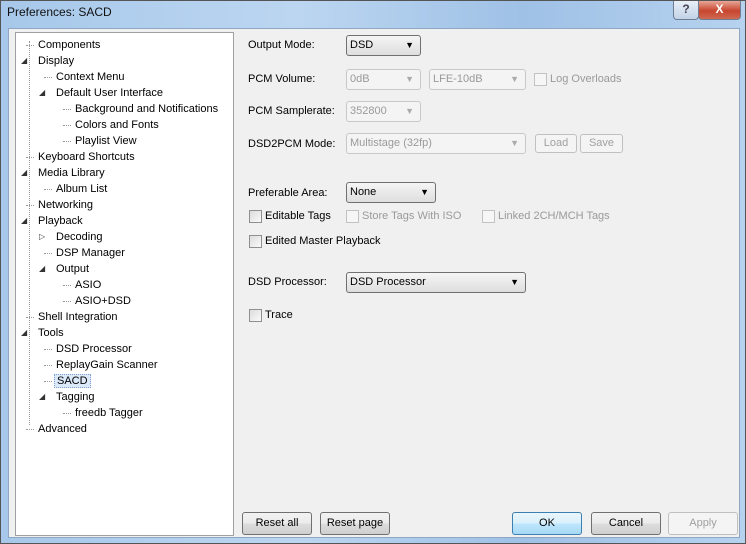 The image size is (746, 544). What do you see at coordinates (43, 333) in the screenshot?
I see `tree-item: ◢ Tools` at bounding box center [43, 333].